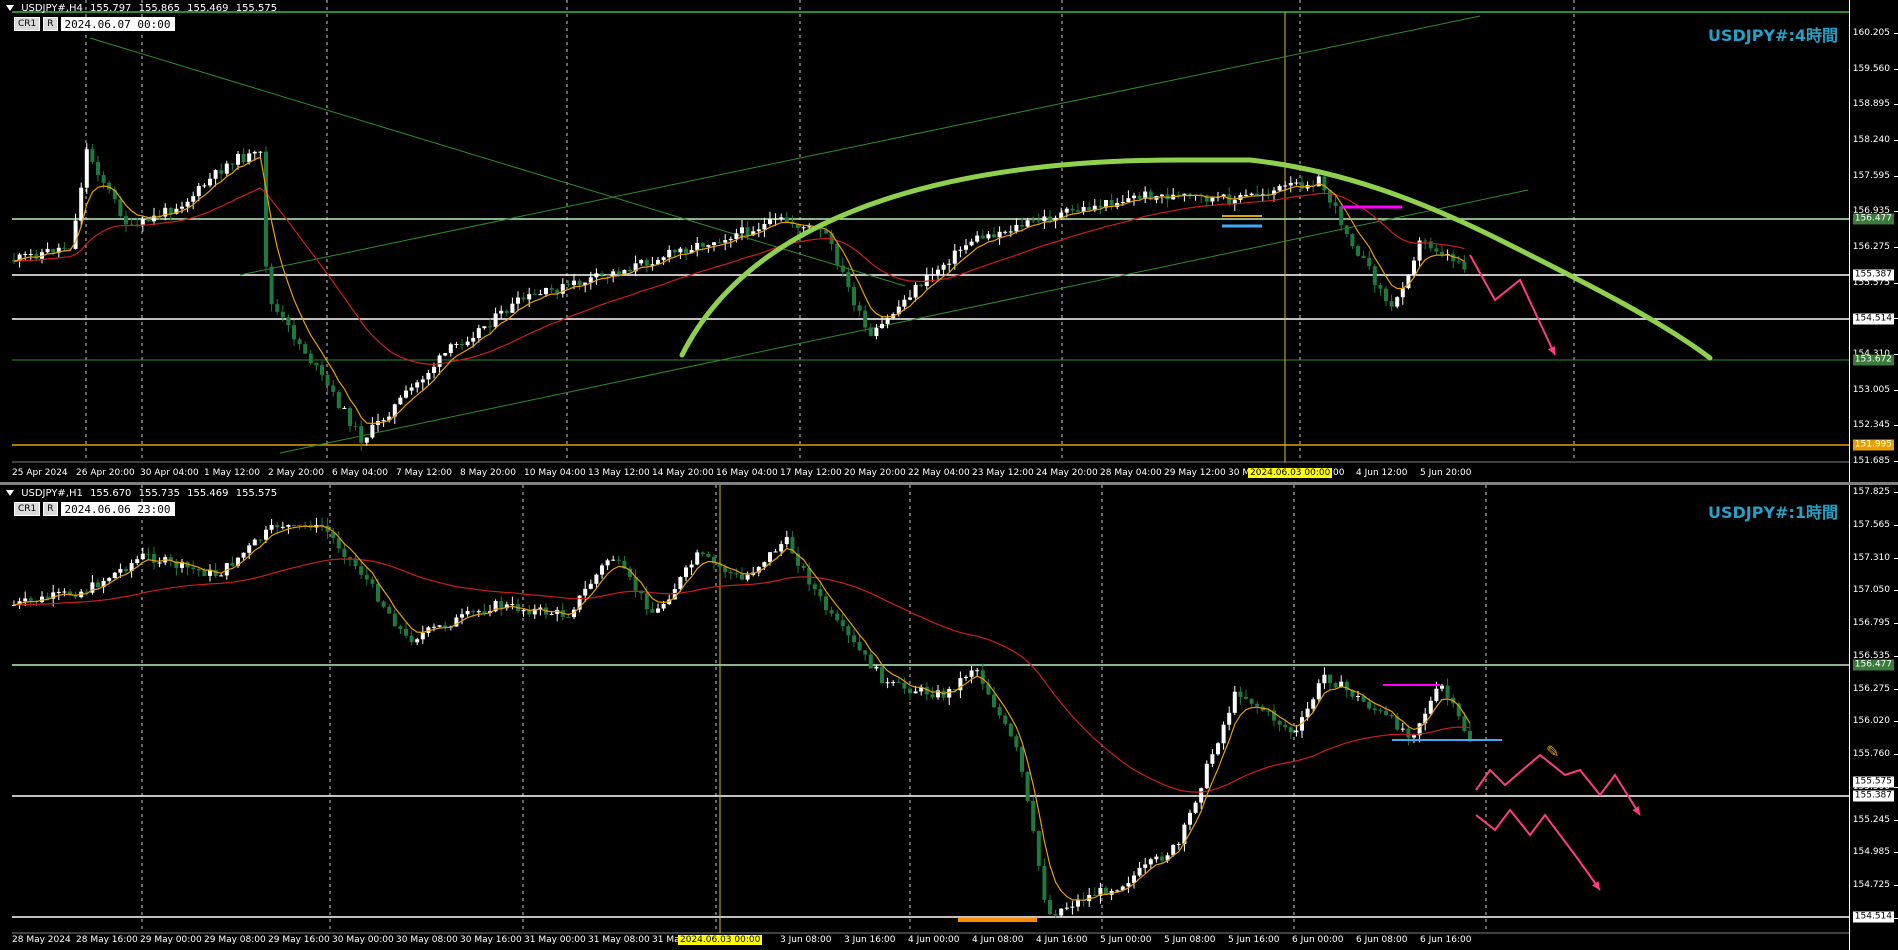  Describe the element at coordinates (1062, 940) in the screenshot. I see `time-tick-label: 4 Jun 16:00` at that location.